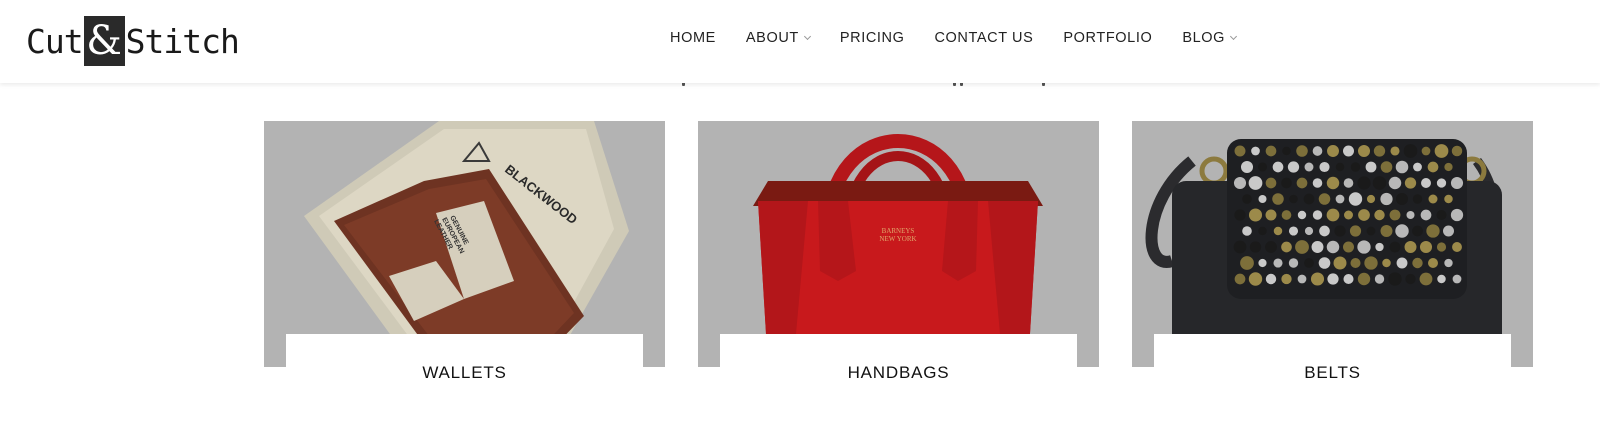 The image size is (1600, 423). I want to click on category-label: BELTS, so click(1332, 373).